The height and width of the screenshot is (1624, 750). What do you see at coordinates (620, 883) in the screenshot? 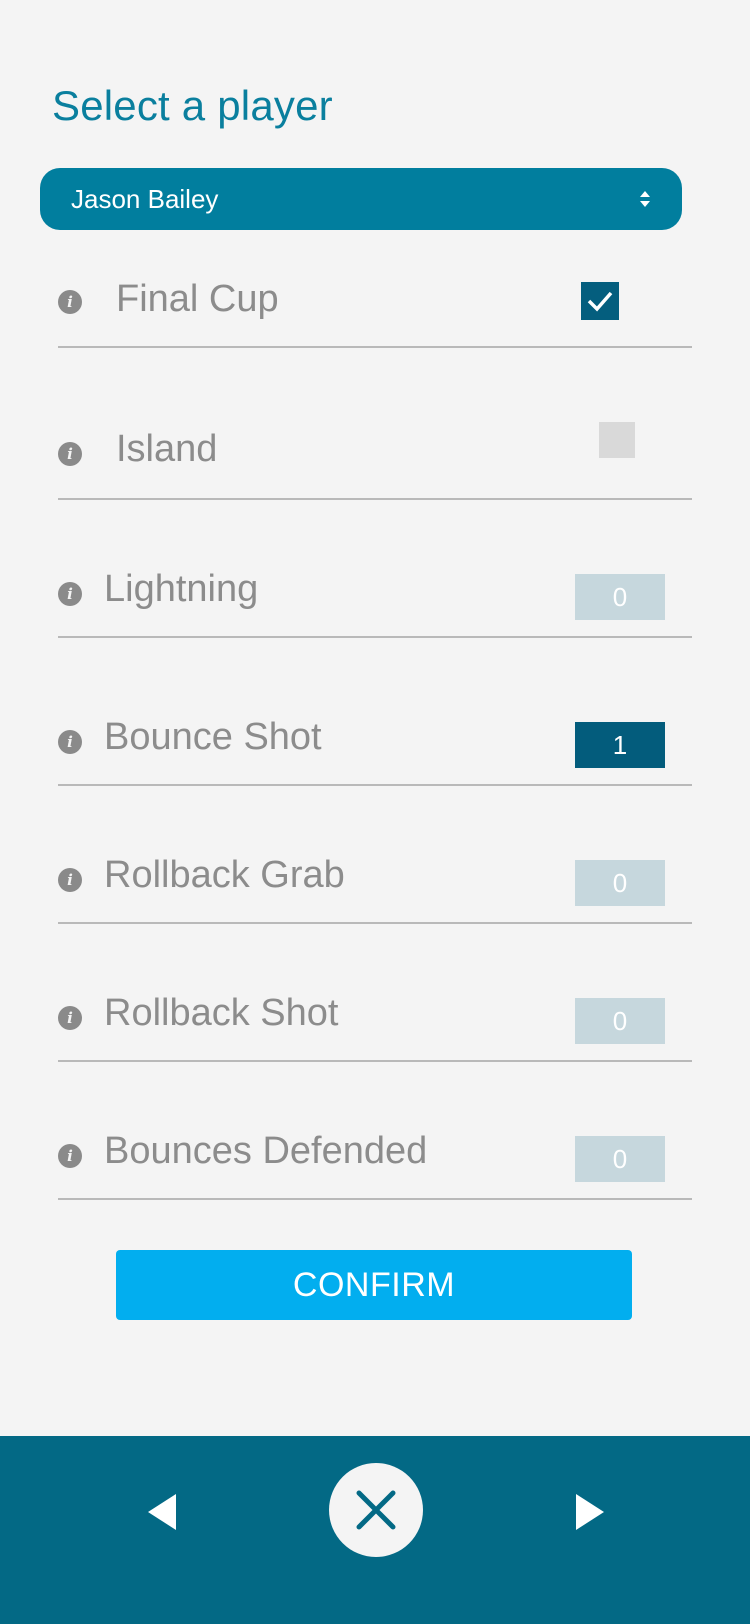
I see `rollback-grab-counter: 0` at bounding box center [620, 883].